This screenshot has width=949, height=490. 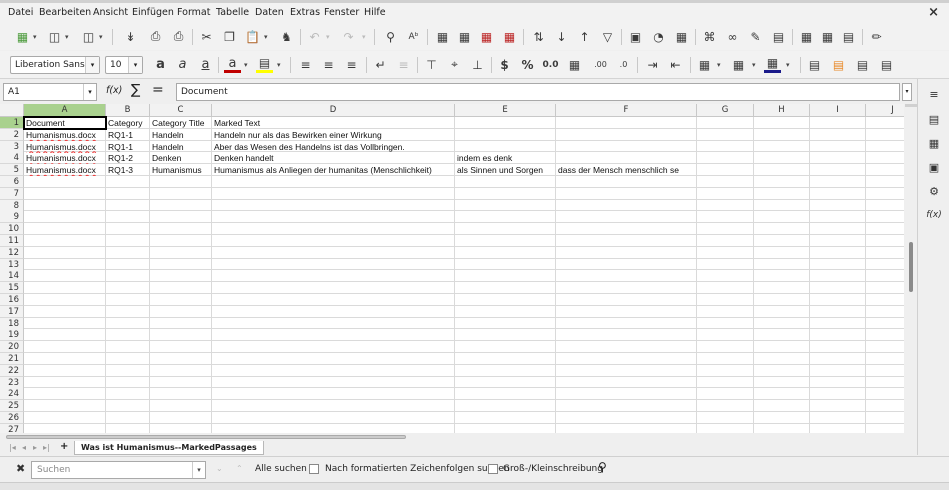 I want to click on column-header-f: F, so click(x=626, y=110).